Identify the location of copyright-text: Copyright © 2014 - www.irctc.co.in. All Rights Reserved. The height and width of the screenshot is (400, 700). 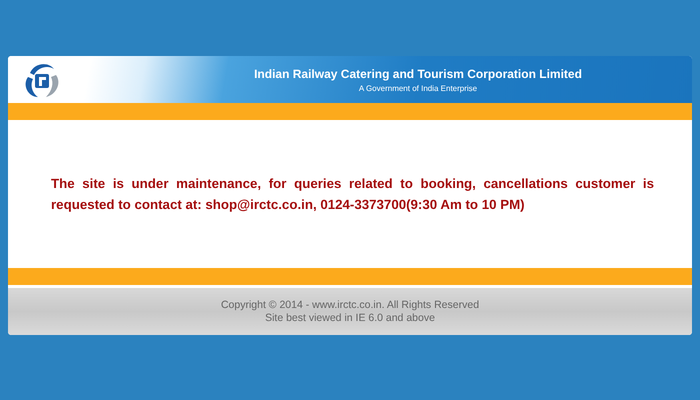
(350, 305).